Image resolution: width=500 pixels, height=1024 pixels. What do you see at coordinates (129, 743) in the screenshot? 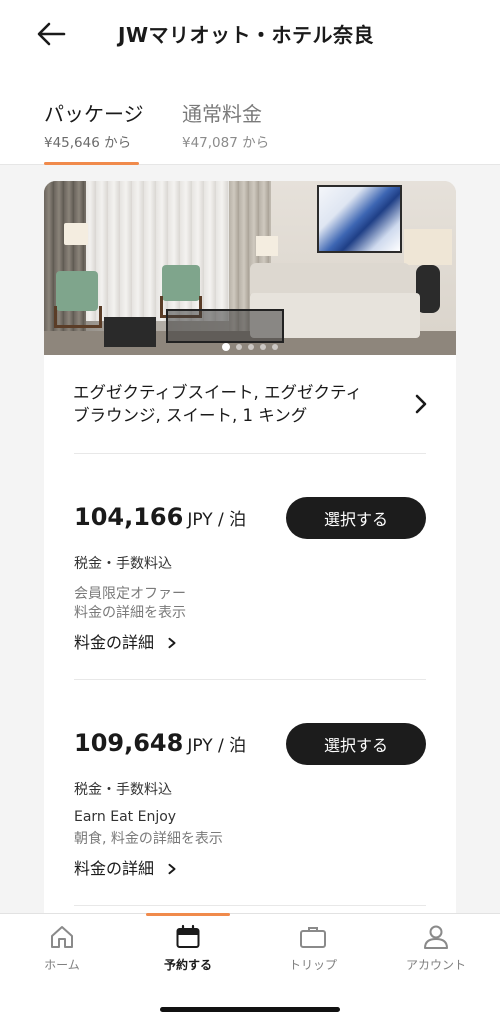
I see `price-amount: 109,648` at bounding box center [129, 743].